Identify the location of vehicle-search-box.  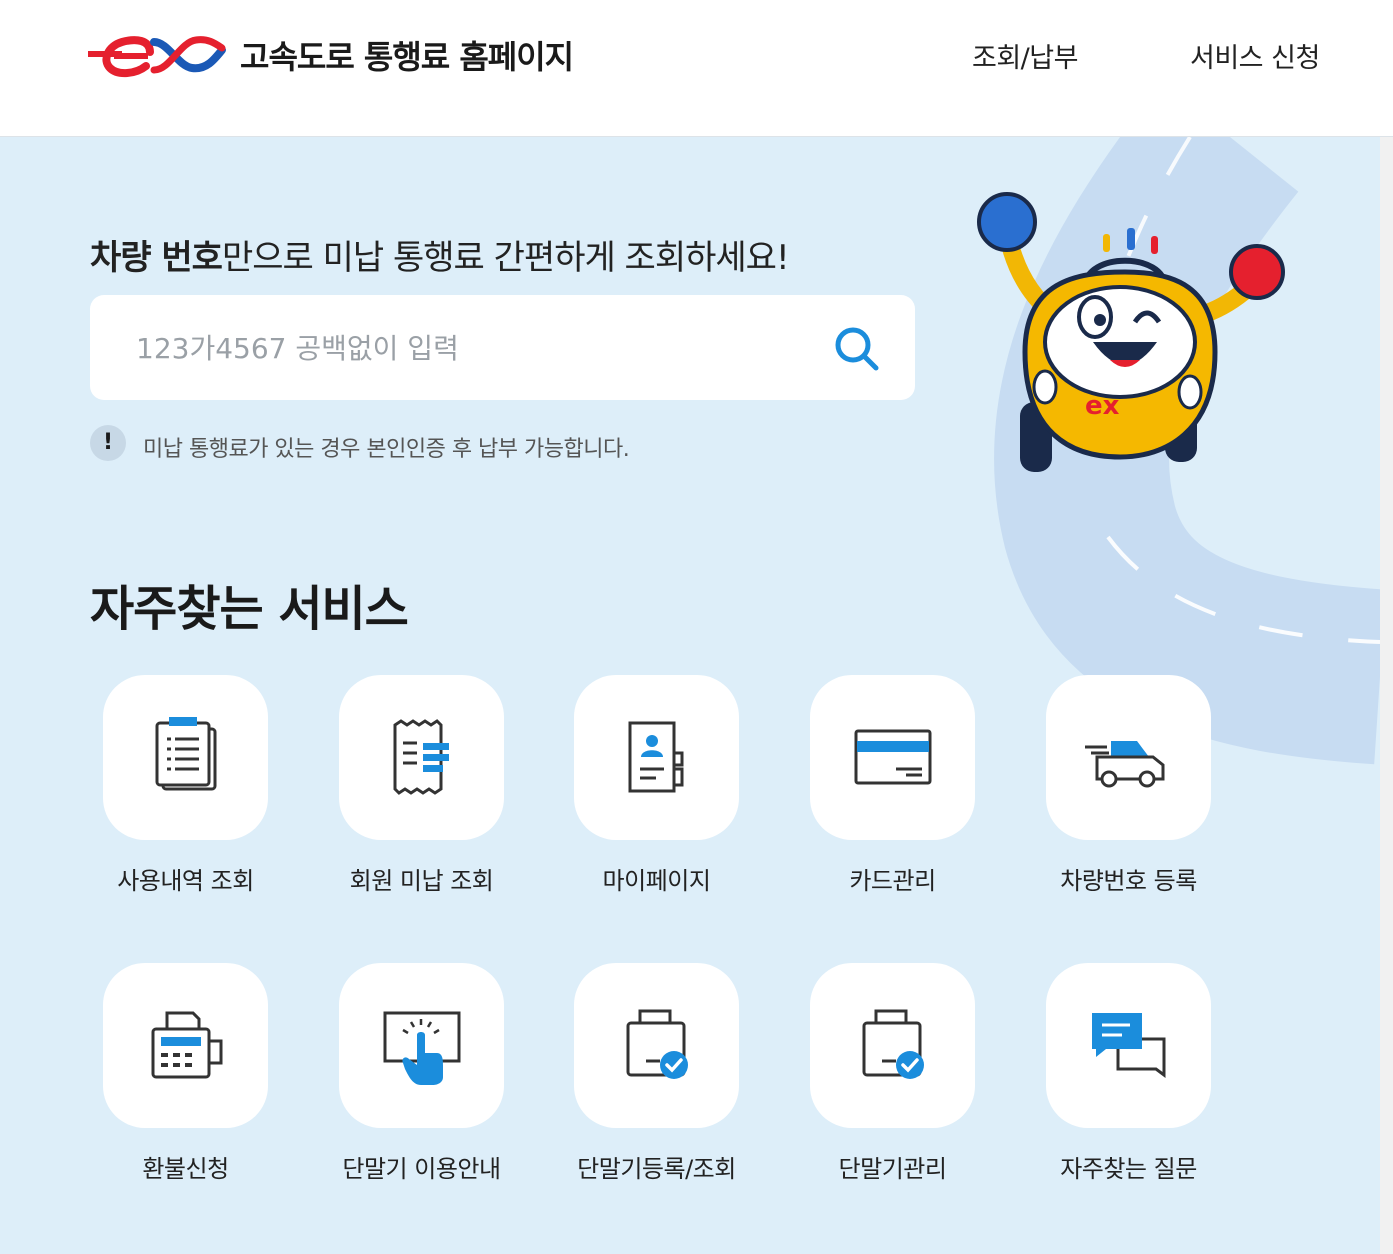
(502, 347).